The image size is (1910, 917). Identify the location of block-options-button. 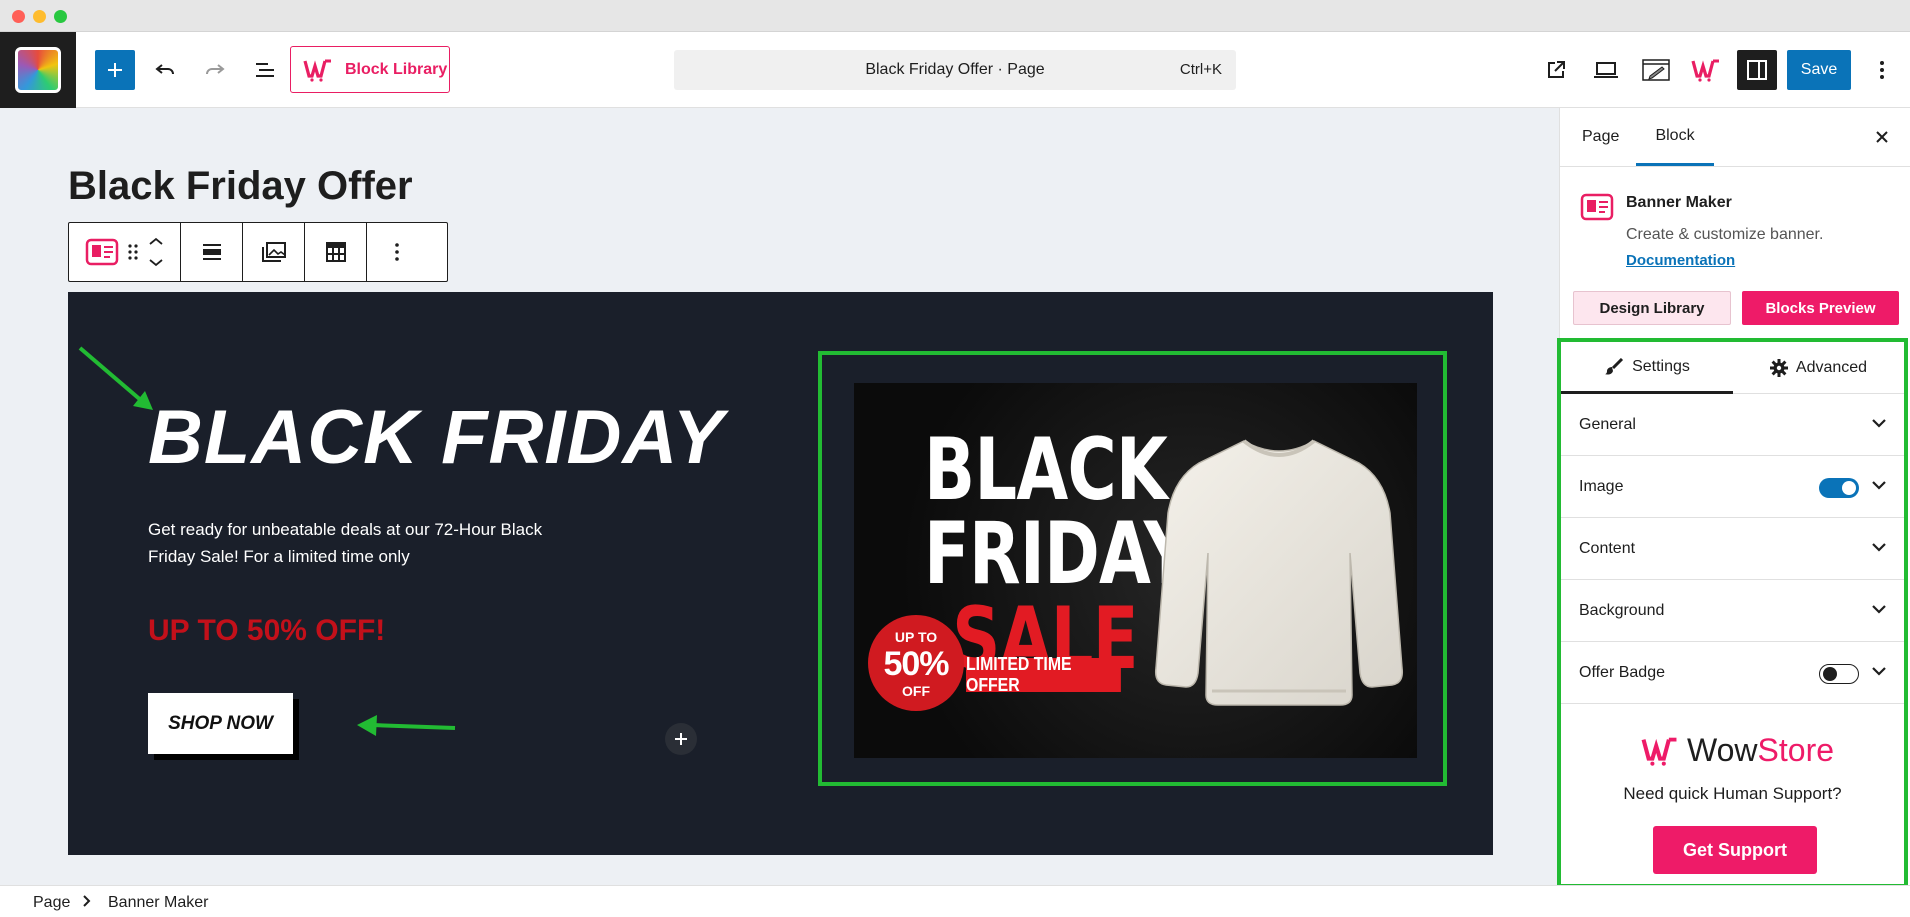
(397, 252).